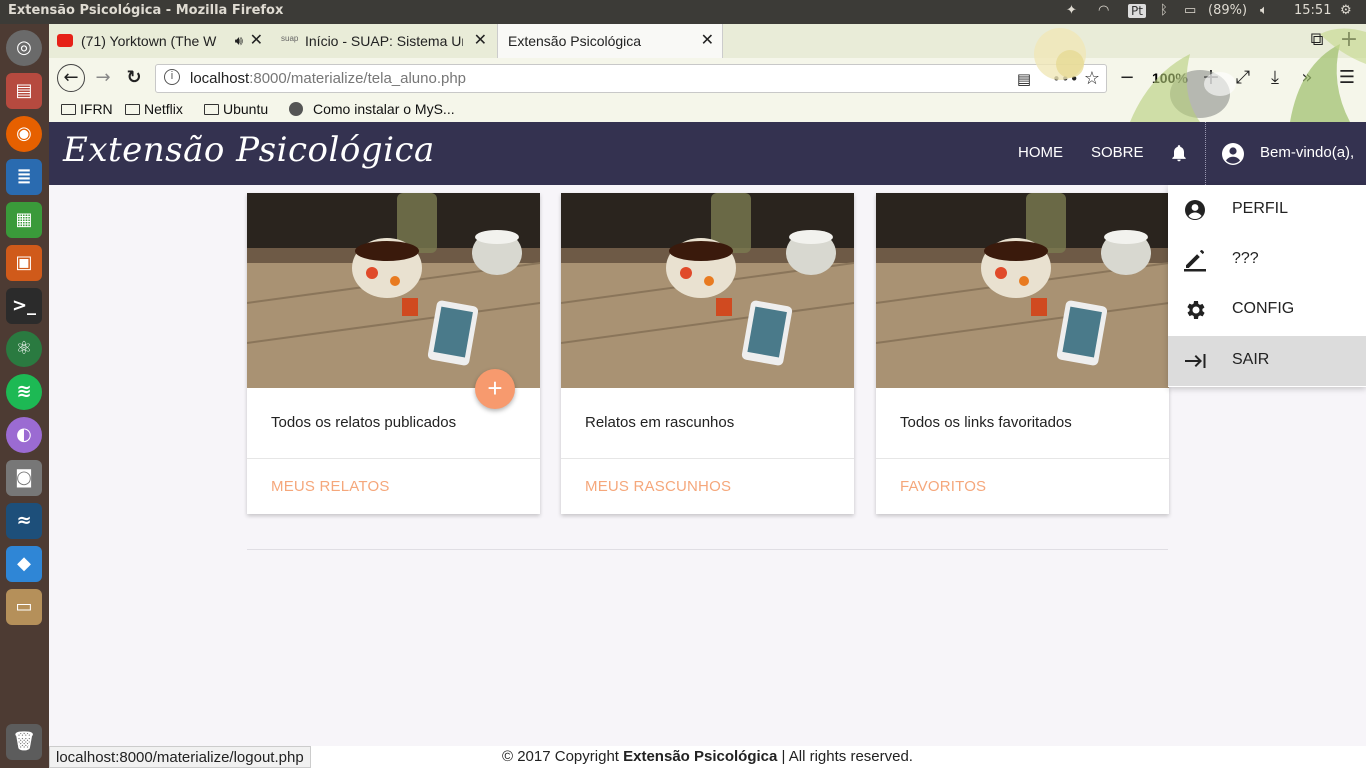 This screenshot has width=1366, height=768. I want to click on dropbox-tray-icon: ✦, so click(1071, 10).